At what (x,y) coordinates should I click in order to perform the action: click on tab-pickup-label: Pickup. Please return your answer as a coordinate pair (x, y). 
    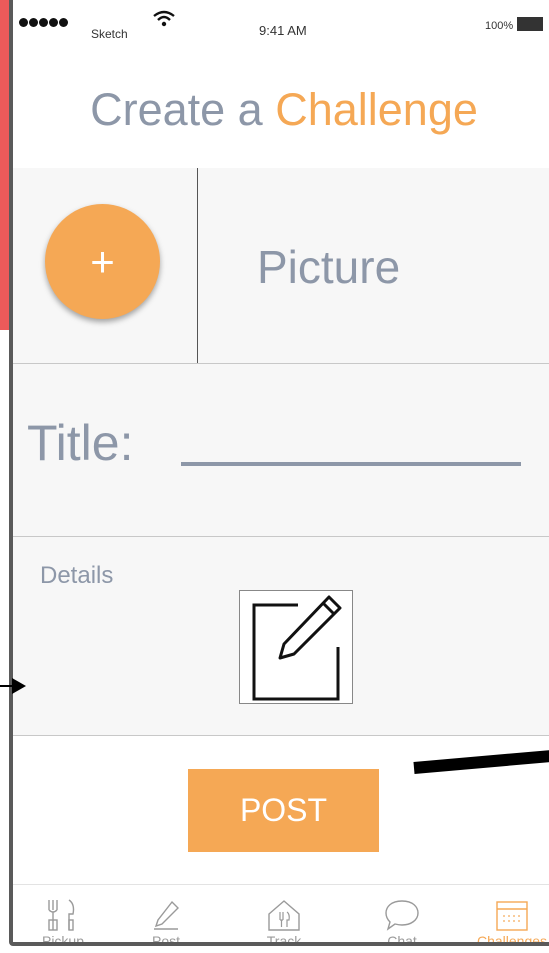
    Looking at the image, I should click on (63, 939).